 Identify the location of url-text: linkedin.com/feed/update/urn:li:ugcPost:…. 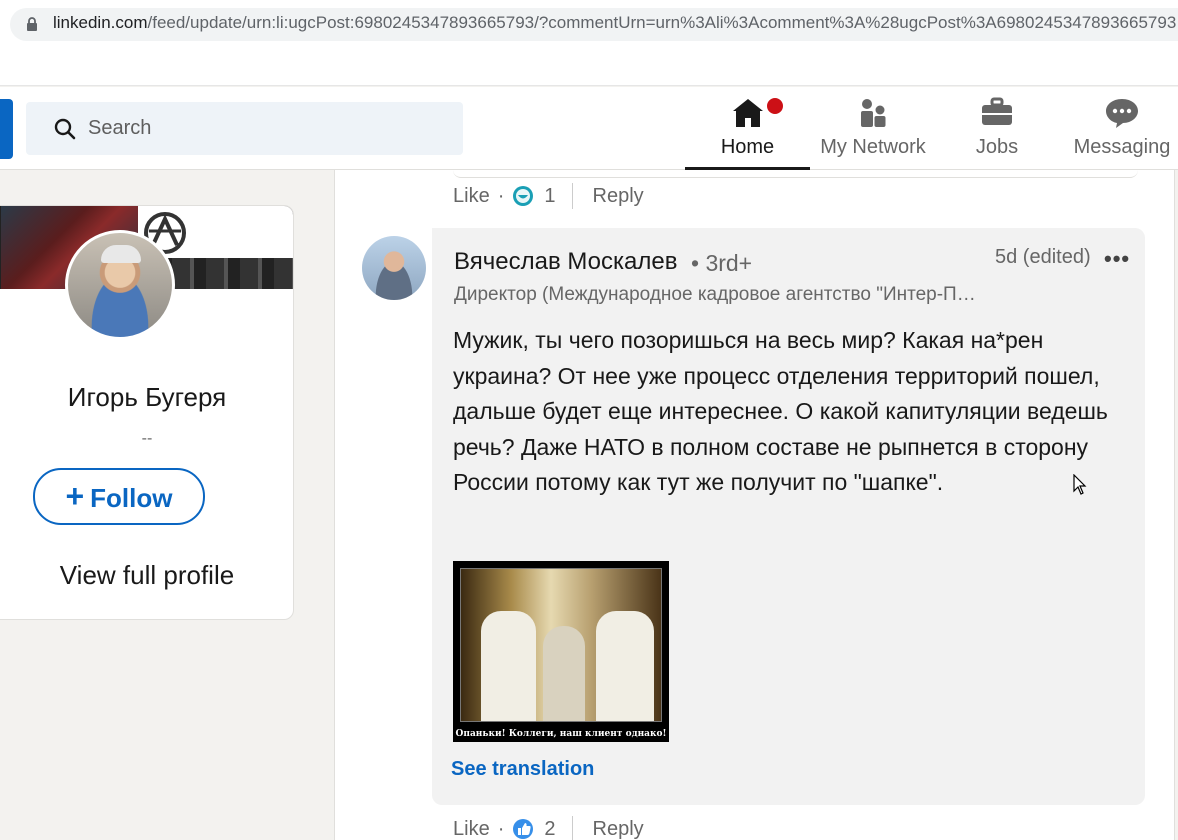
(615, 23).